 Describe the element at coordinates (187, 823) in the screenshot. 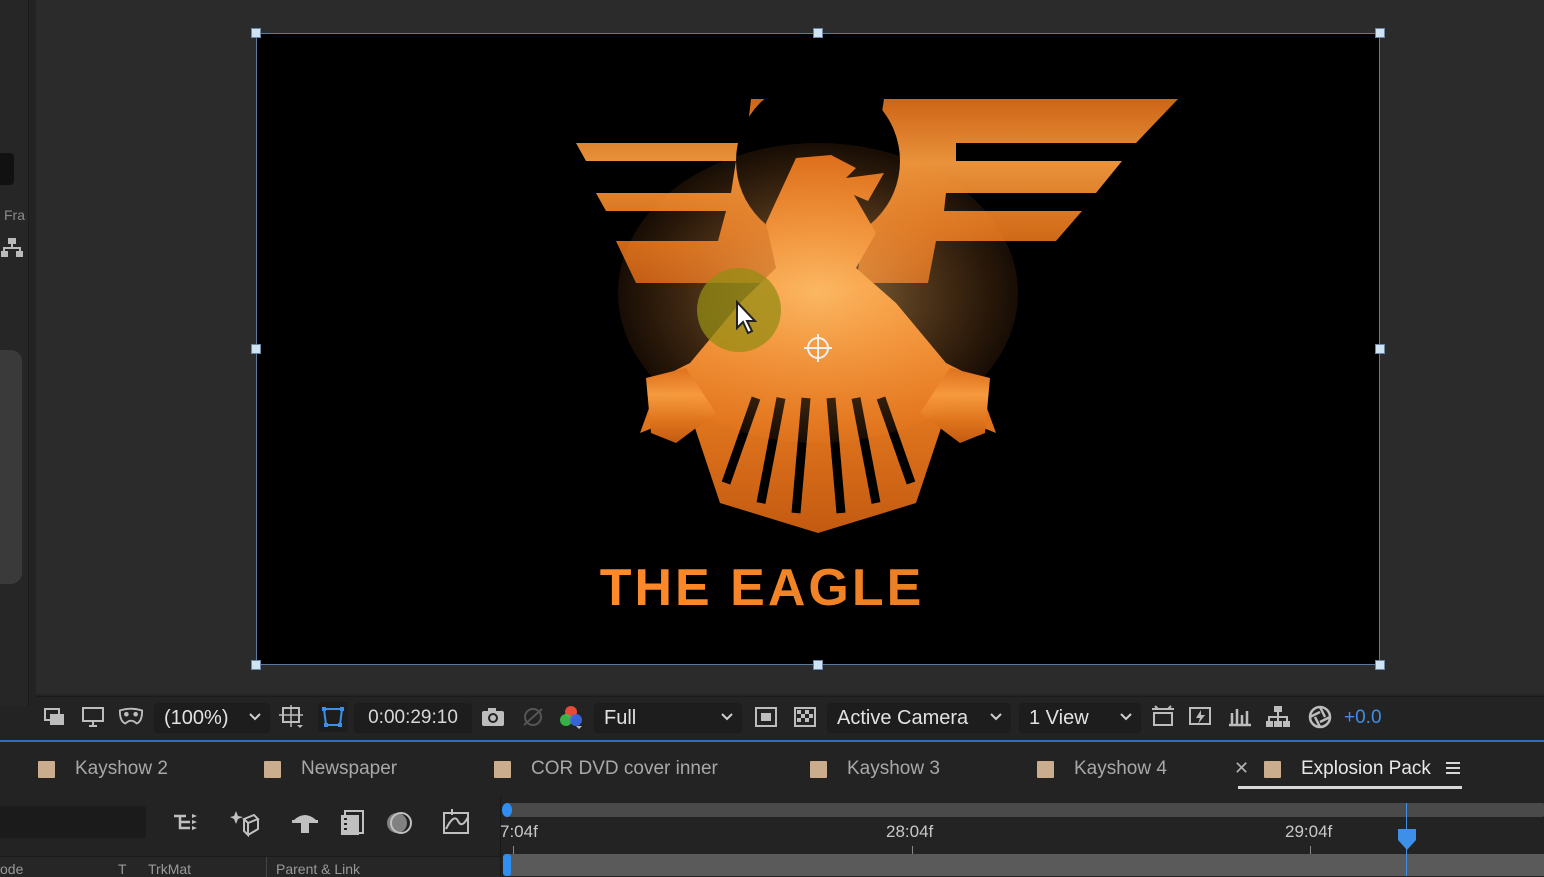

I see `comp-mini-flowchart-icon` at that location.